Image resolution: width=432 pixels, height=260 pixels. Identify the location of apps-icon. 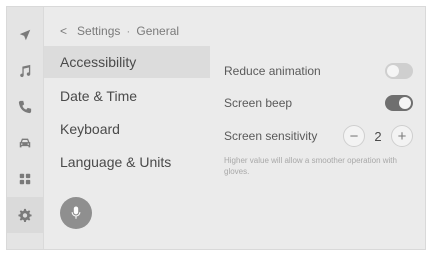
(25, 179).